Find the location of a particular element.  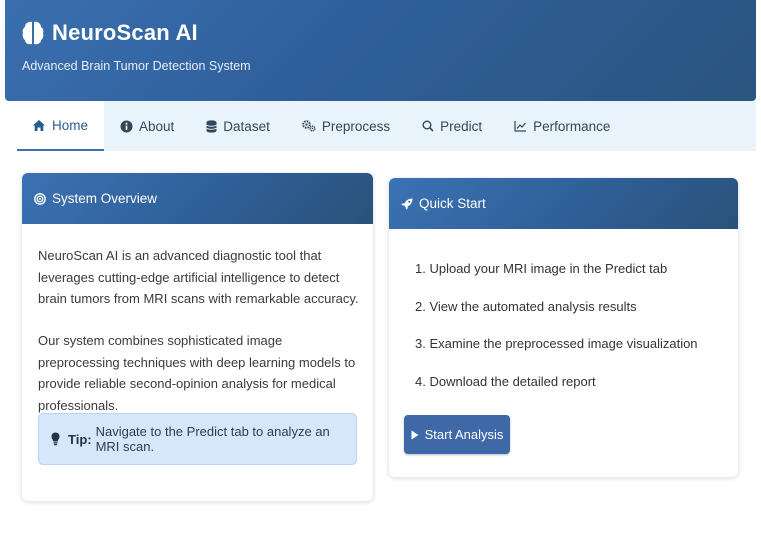

system-overview-title: System Overview is located at coordinates (105, 198).